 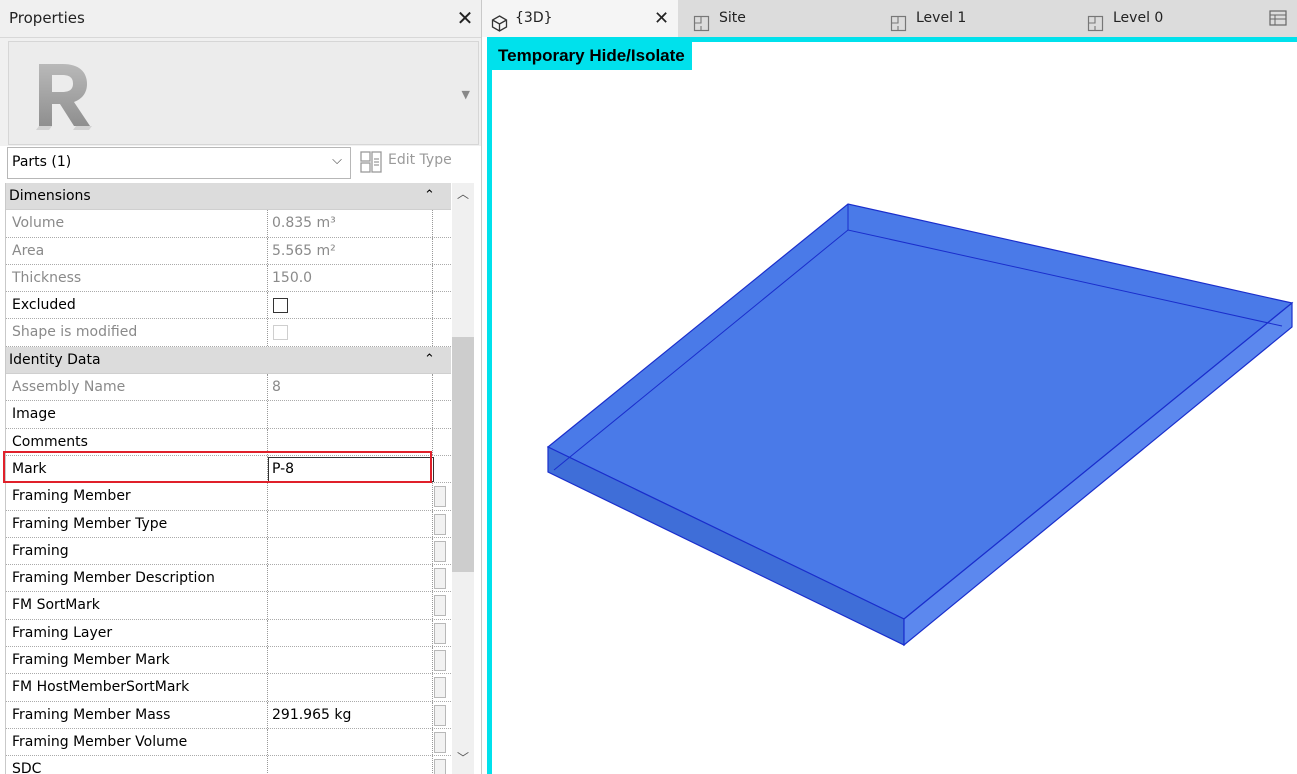 I want to click on property-name: Excluded, so click(x=137, y=305).